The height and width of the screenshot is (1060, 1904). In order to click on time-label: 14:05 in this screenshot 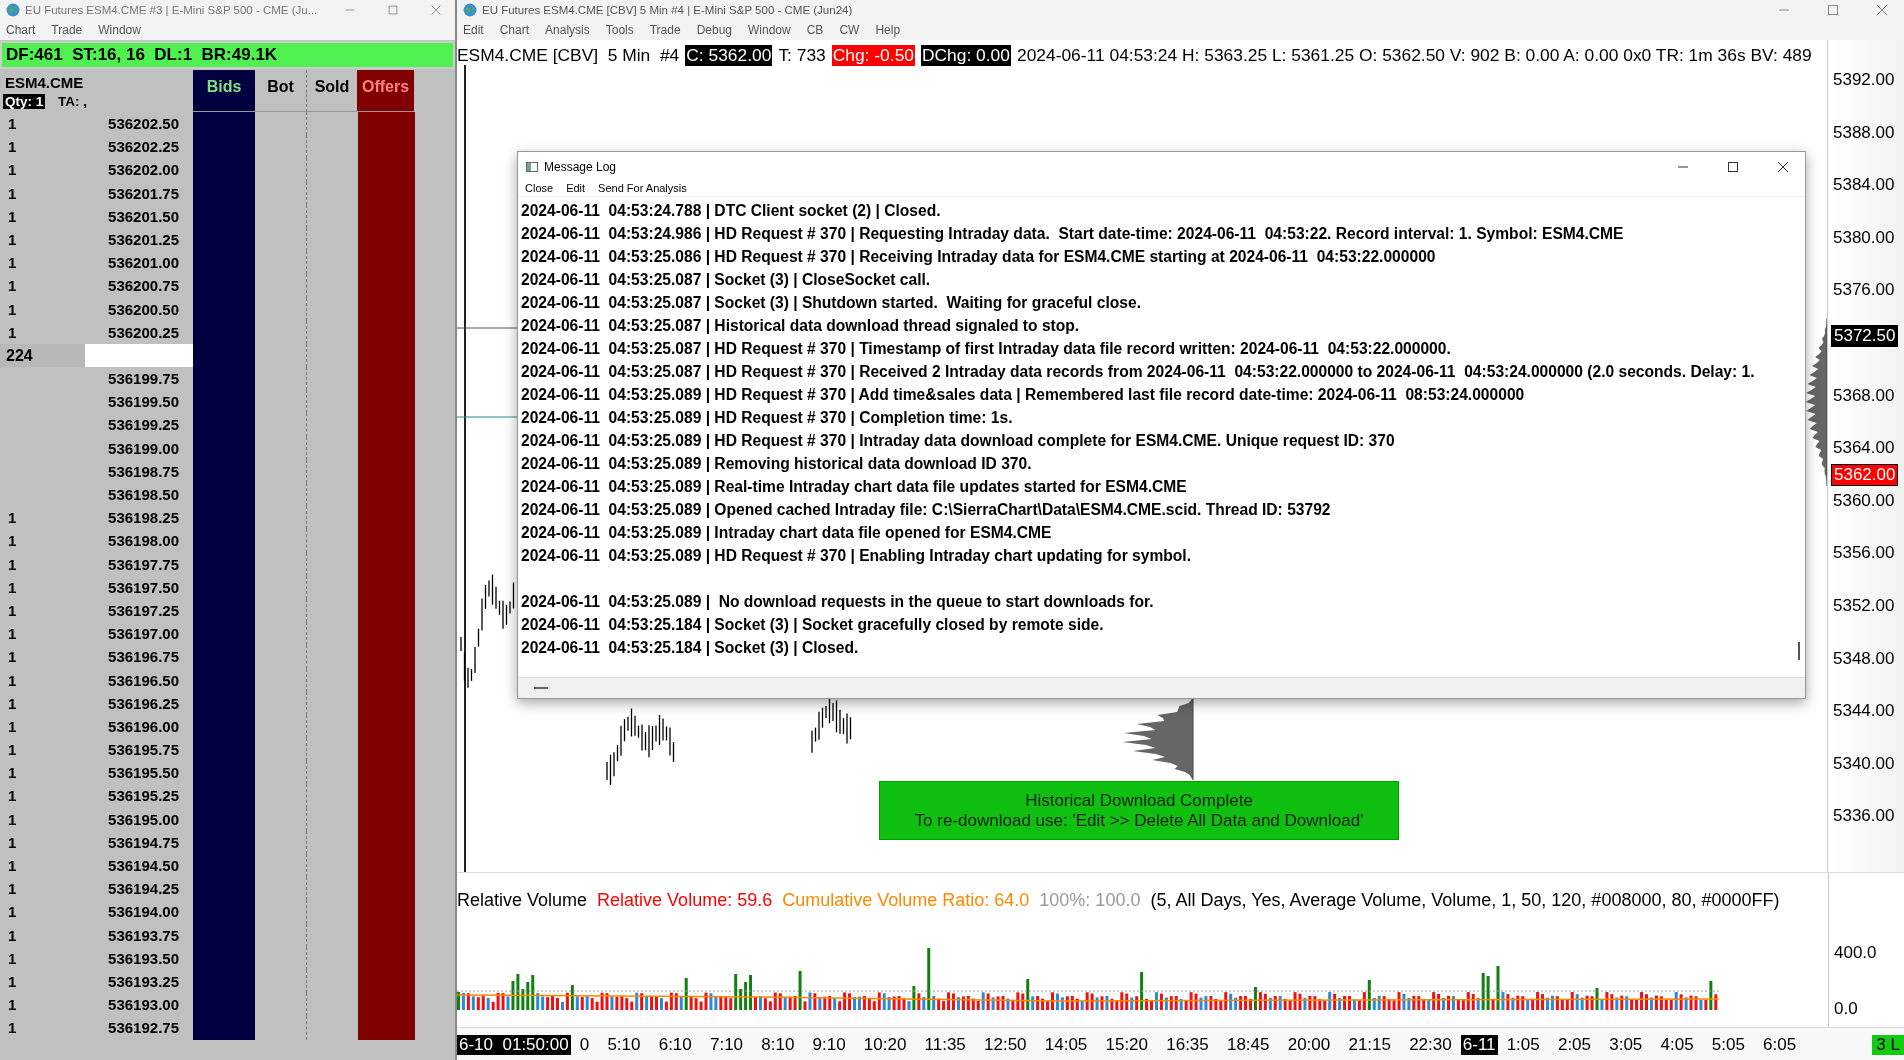, I will do `click(1066, 1045)`.